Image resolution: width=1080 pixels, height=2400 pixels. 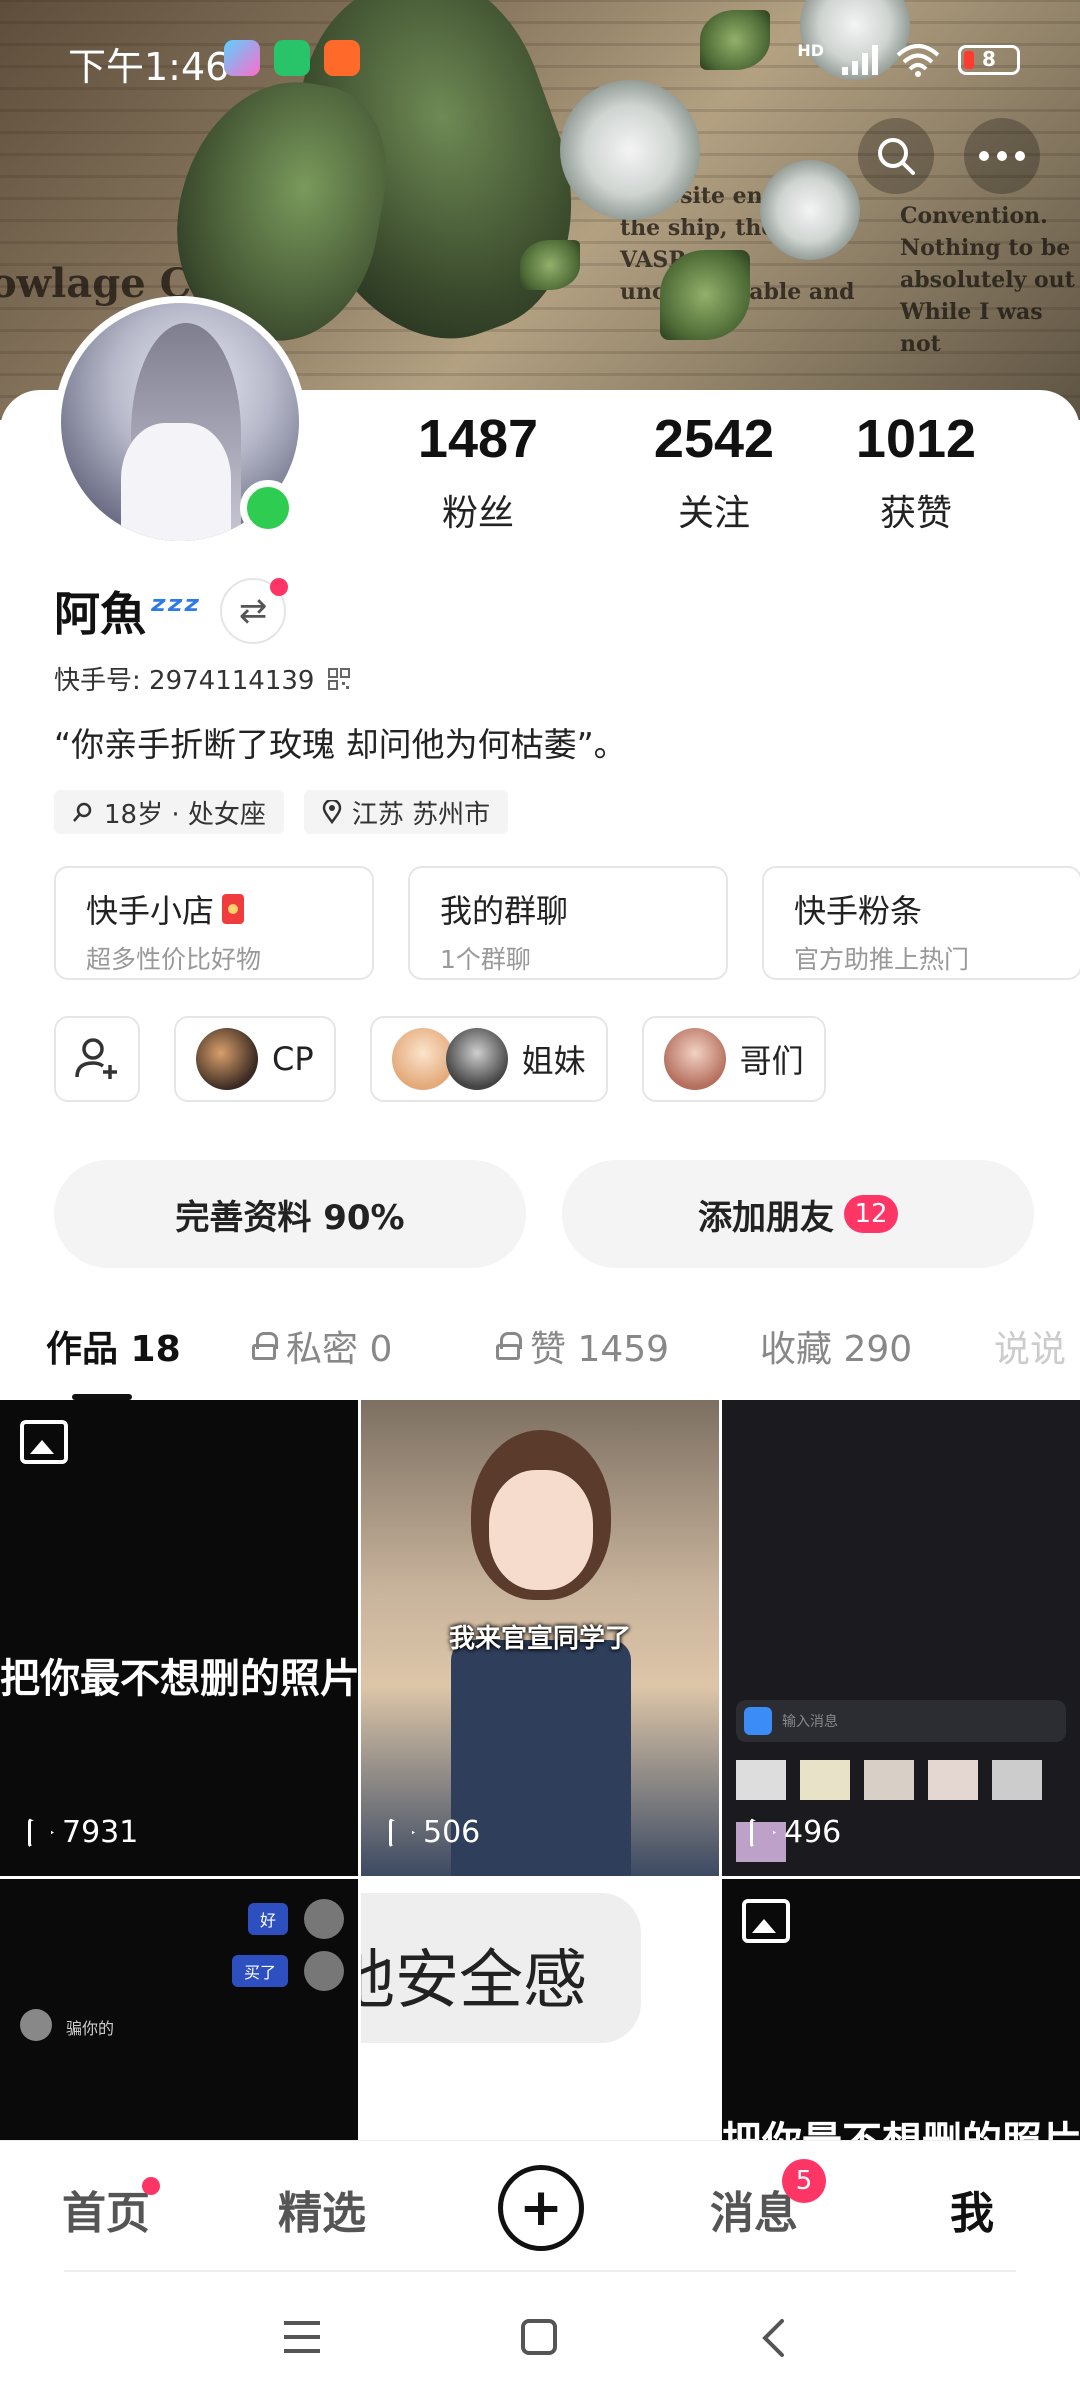 What do you see at coordinates (100, 1832) in the screenshot?
I see `play-count-value: 7931` at bounding box center [100, 1832].